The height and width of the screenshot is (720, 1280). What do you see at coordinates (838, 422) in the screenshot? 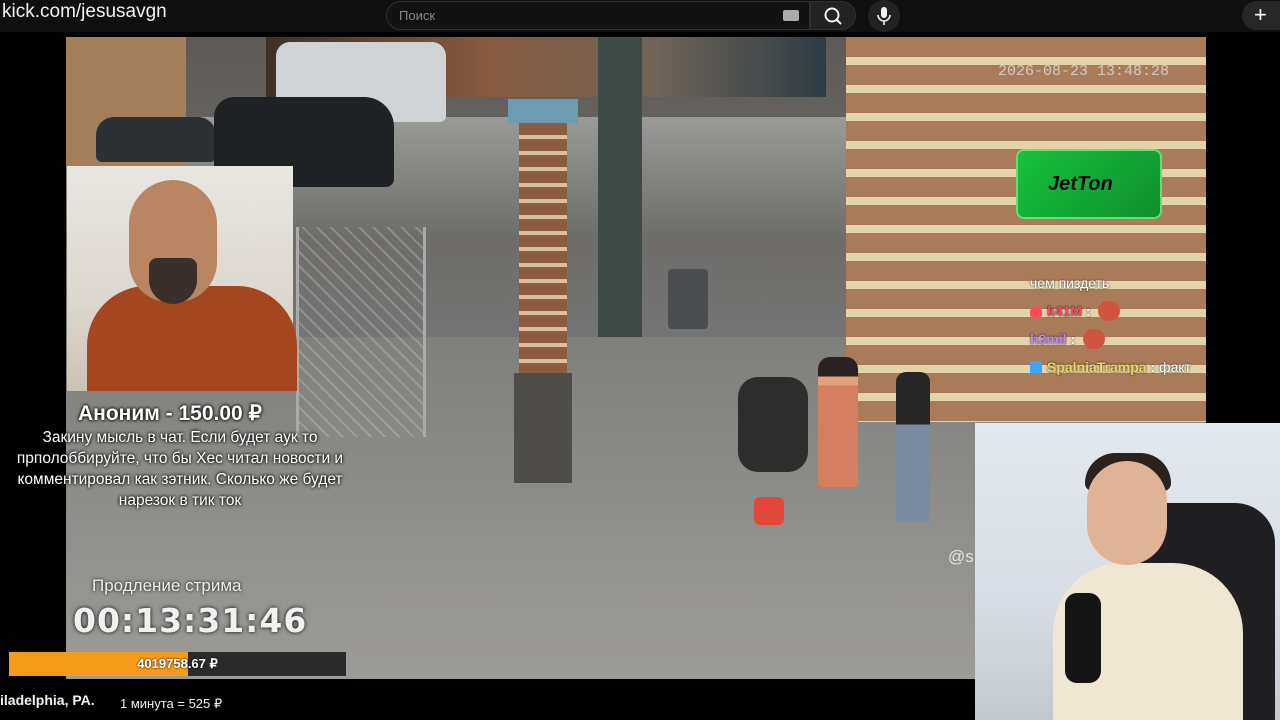
I see `person-woman` at bounding box center [838, 422].